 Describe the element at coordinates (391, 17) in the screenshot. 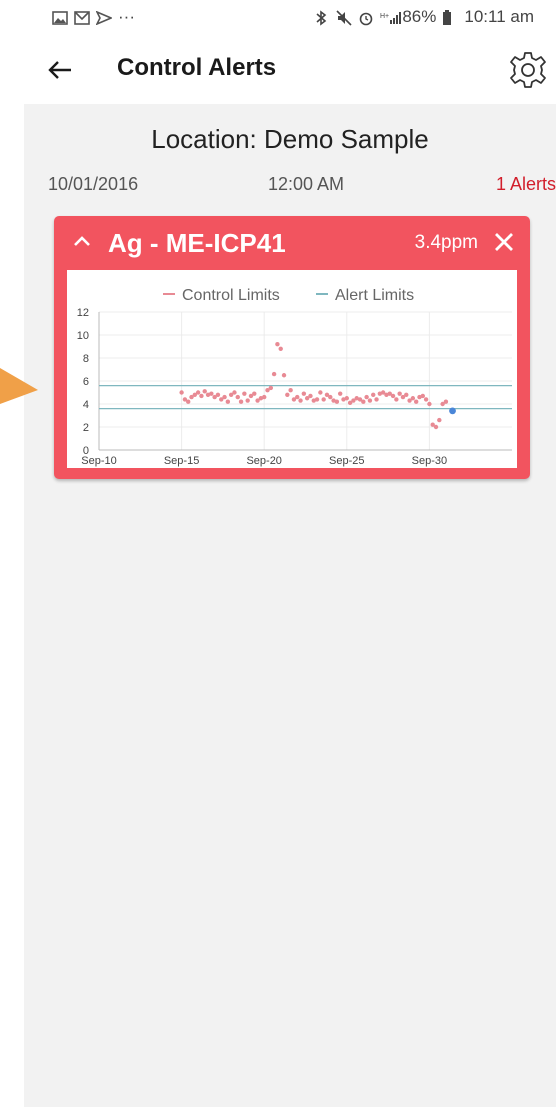

I see `signal-icon: H+` at that location.